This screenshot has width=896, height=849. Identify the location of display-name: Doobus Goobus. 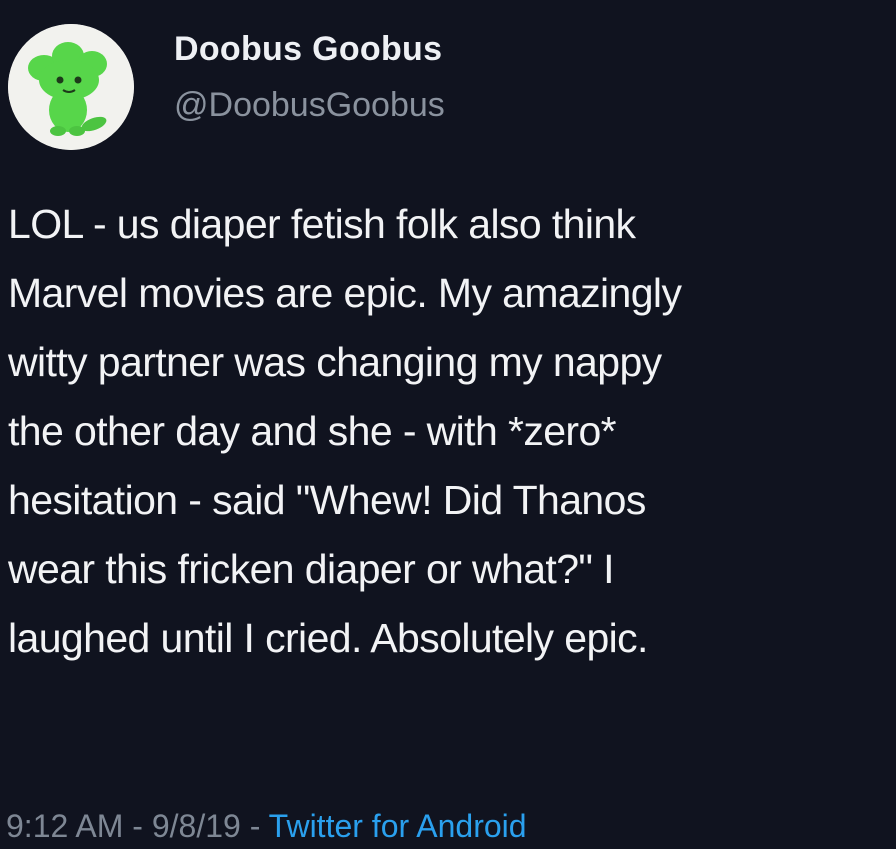
(308, 49).